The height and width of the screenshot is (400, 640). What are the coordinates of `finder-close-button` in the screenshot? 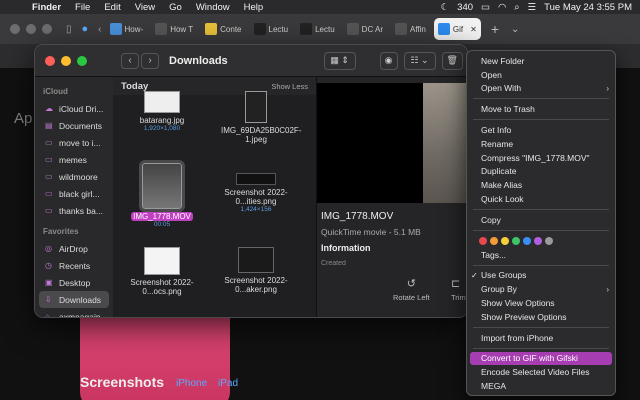 It's located at (50, 60).